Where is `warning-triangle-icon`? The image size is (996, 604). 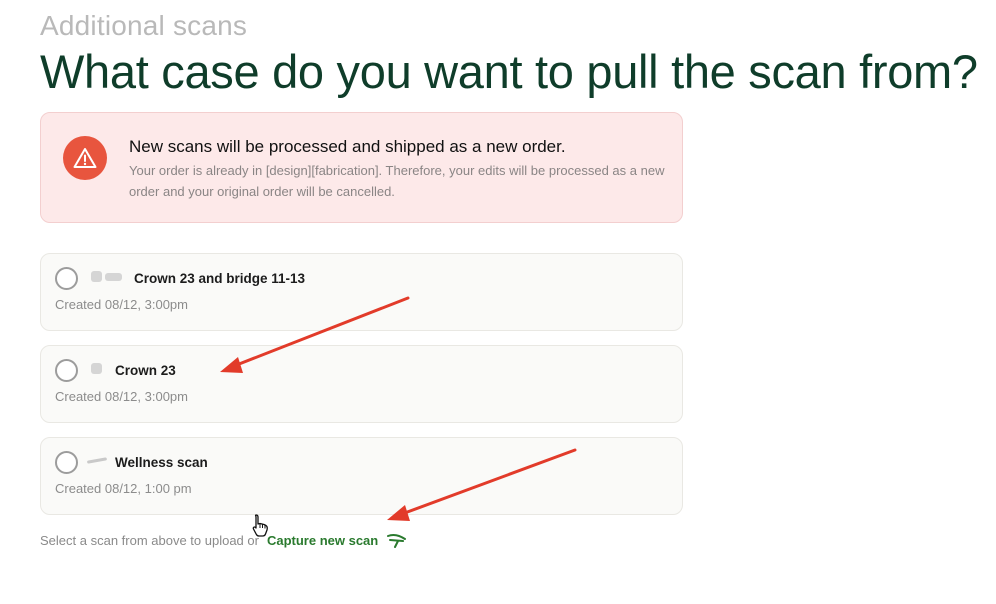
warning-triangle-icon is located at coordinates (85, 158).